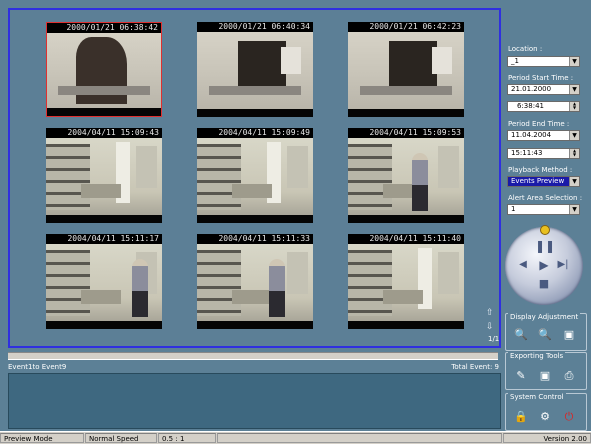  Describe the element at coordinates (42, 438) in the screenshot. I see `status-mode: Preview Mode` at that location.